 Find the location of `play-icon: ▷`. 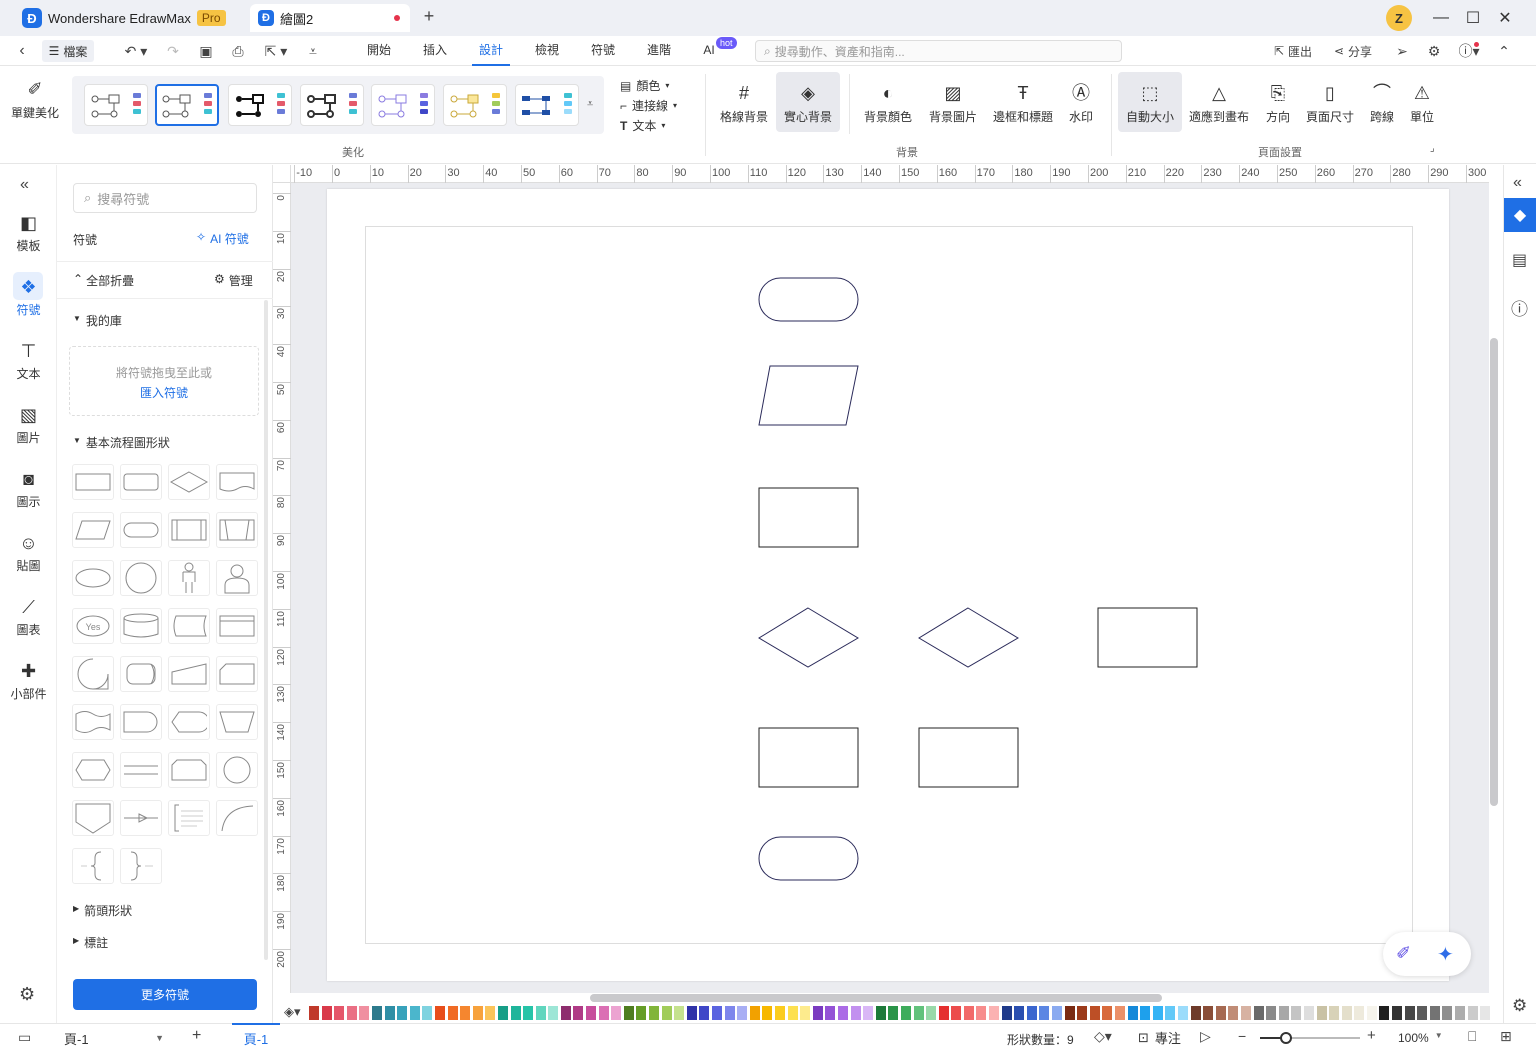

play-icon: ▷ is located at coordinates (1205, 1036).